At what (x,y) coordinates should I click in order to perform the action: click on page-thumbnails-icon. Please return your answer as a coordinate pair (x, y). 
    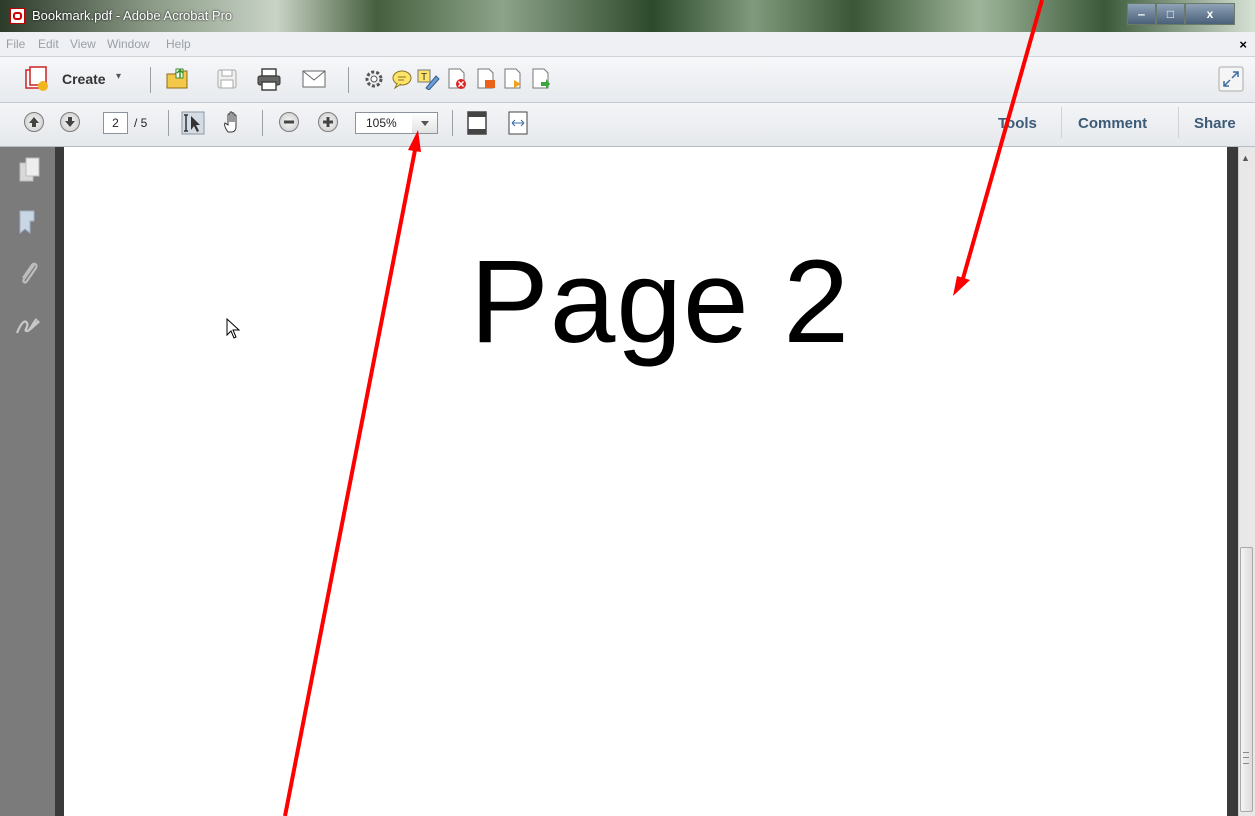
    Looking at the image, I should click on (30, 171).